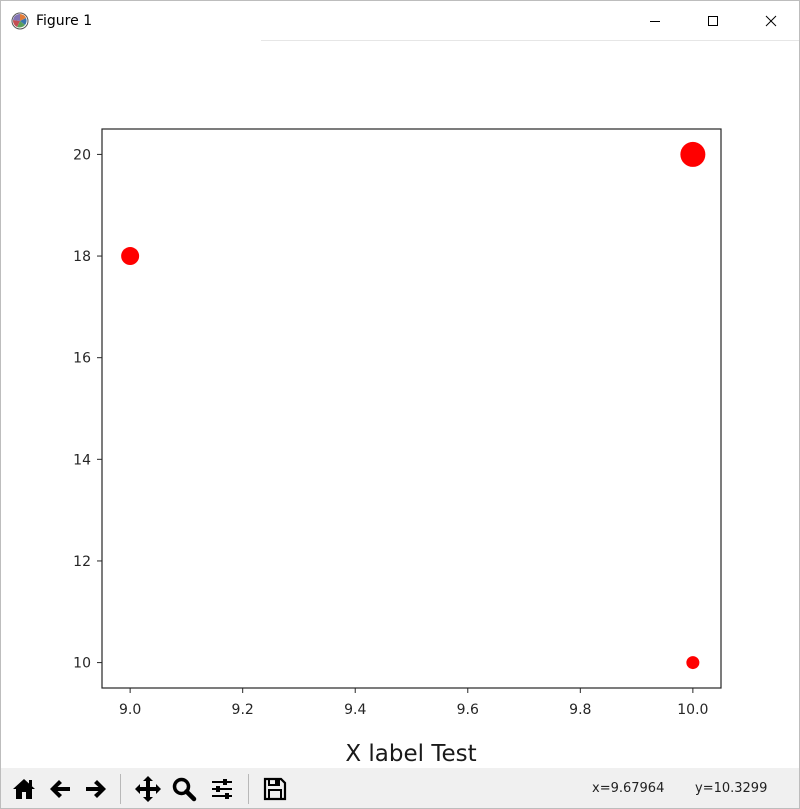  I want to click on x-tick-label: 9.4, so click(355, 710).